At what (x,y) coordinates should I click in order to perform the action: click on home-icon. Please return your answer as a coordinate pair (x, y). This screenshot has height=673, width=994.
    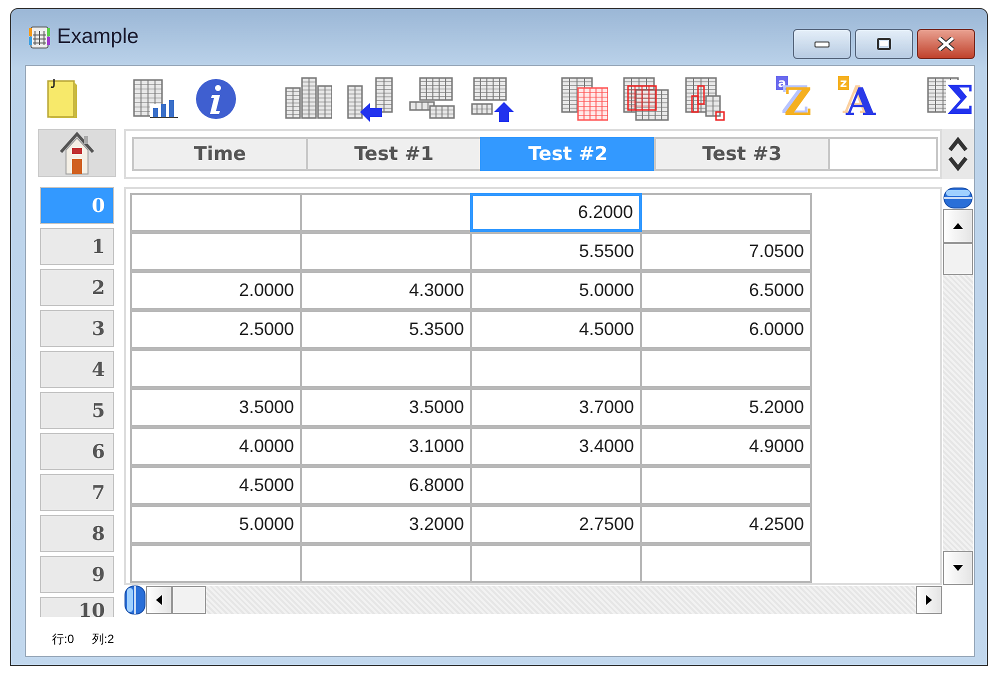
    Looking at the image, I should click on (77, 153).